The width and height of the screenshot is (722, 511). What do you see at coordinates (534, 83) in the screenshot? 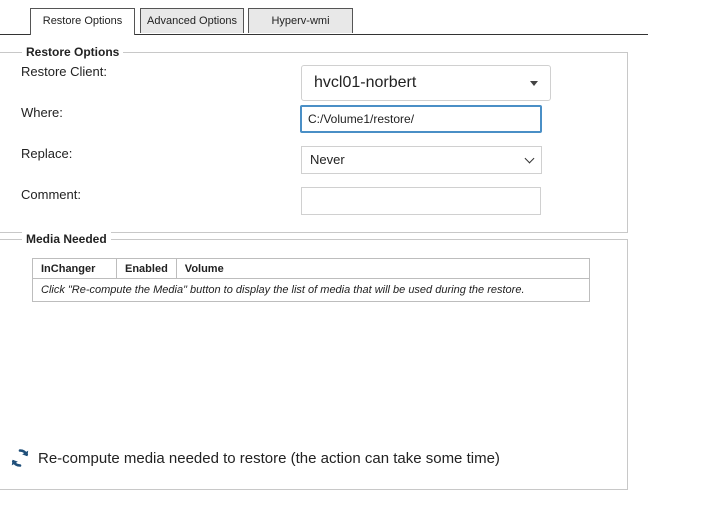
I see `caret-down-icon` at bounding box center [534, 83].